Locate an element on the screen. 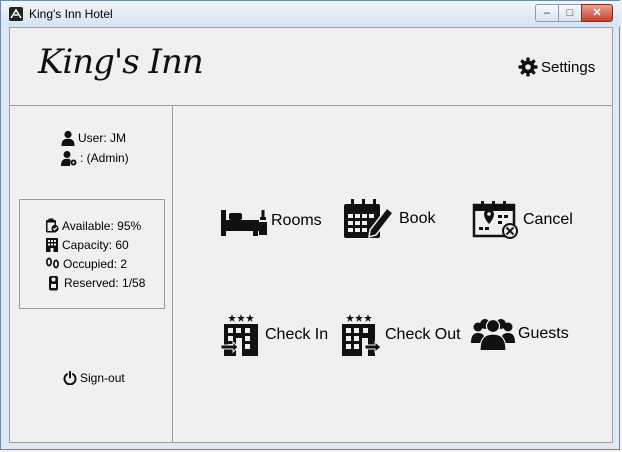 This screenshot has height=452, width=622. rooms-label: Rooms is located at coordinates (296, 220).